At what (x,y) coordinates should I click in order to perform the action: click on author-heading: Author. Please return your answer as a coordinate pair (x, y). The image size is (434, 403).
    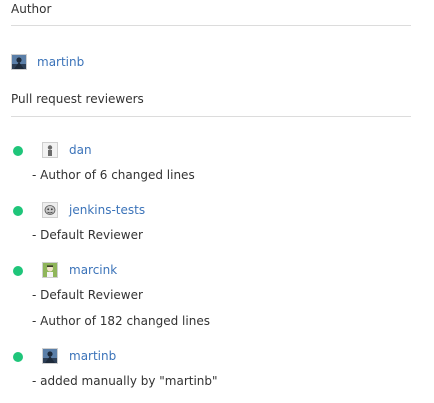
    Looking at the image, I should click on (31, 9).